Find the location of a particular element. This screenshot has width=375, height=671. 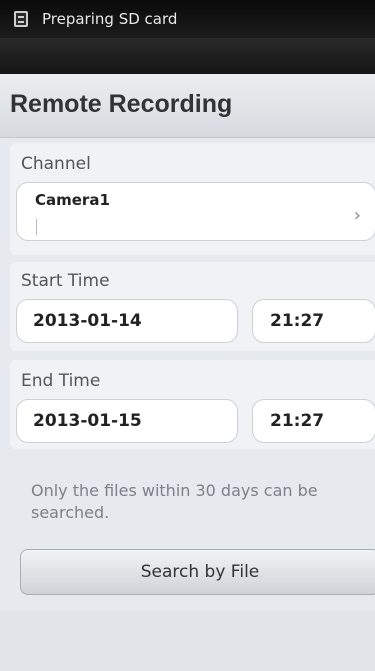

page-title: Remote Recording is located at coordinates (121, 104).